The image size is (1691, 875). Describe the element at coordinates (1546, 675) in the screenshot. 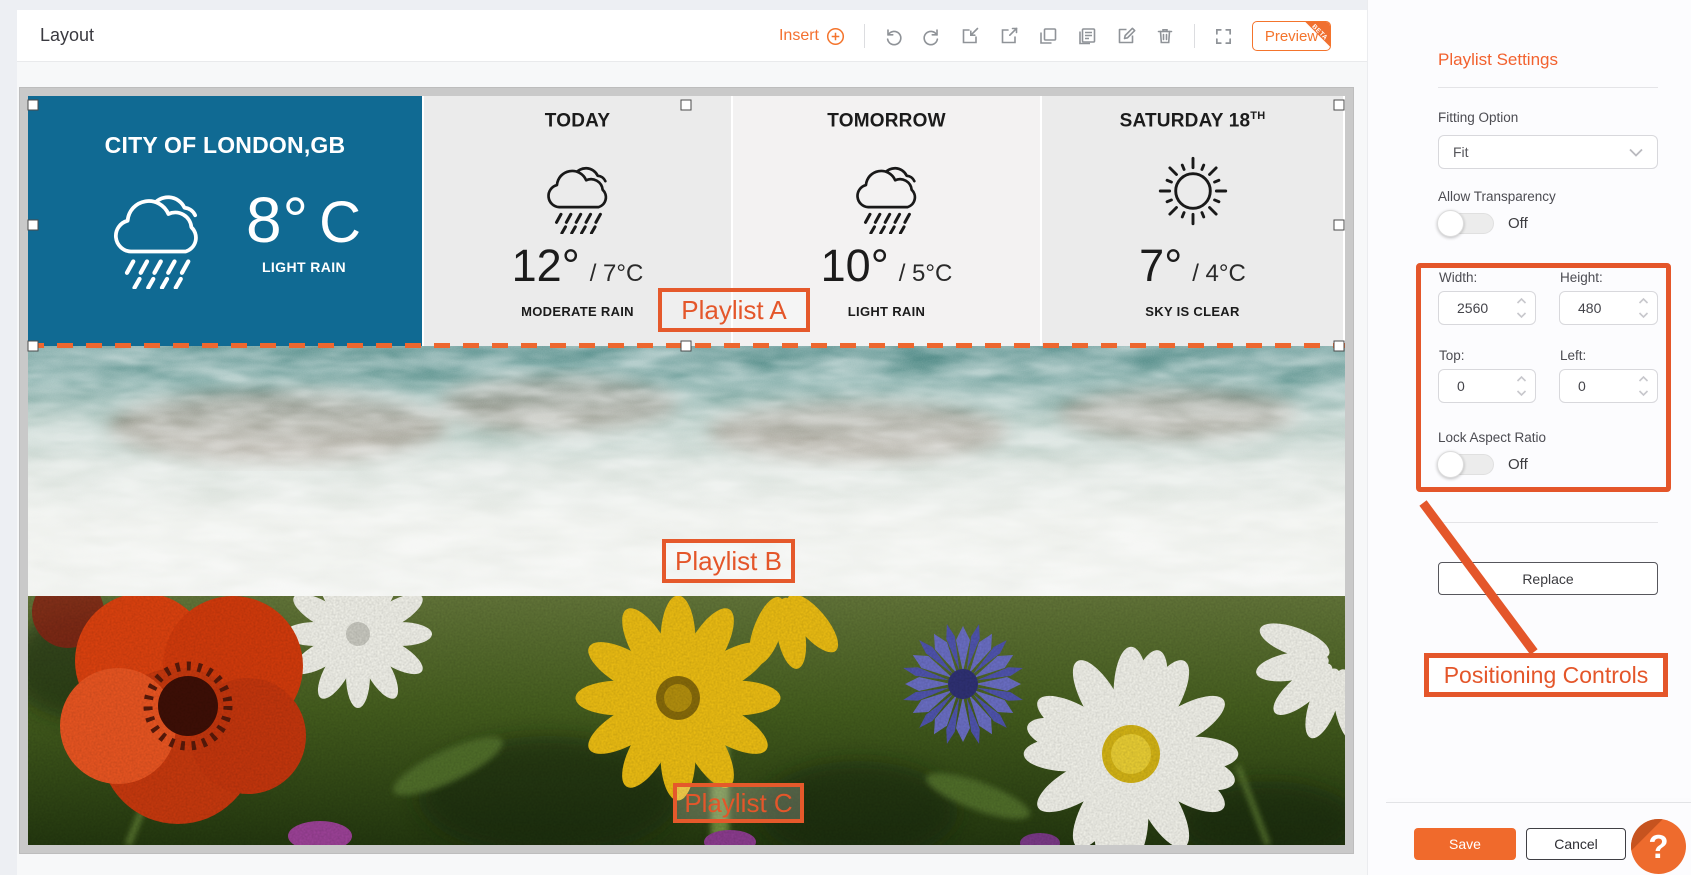

I see `positioning-controls-annotation: Positioning Controls` at that location.